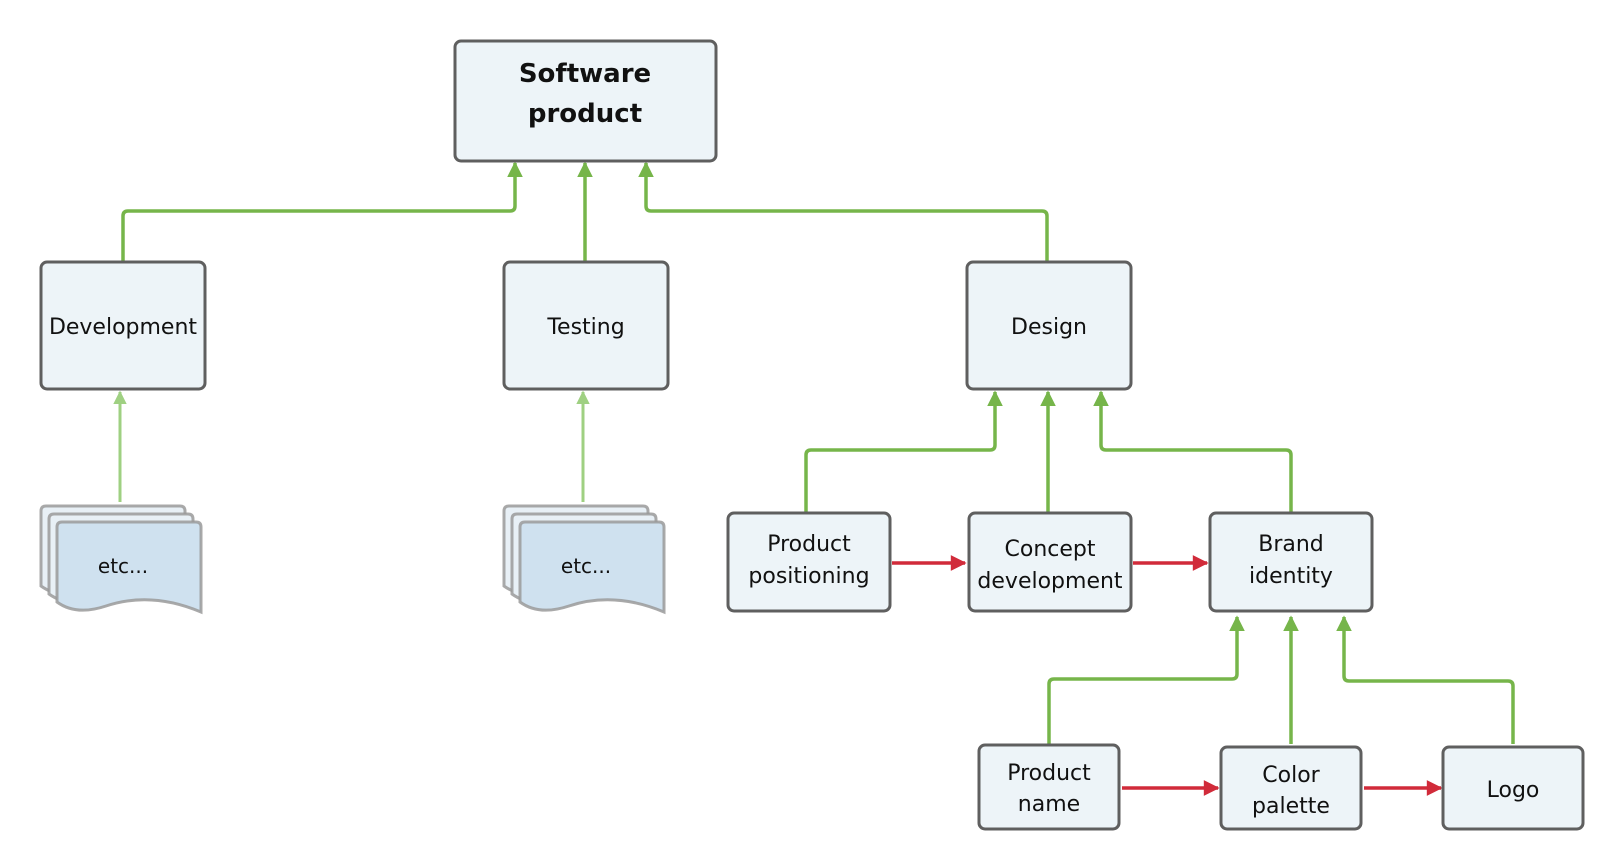  Describe the element at coordinates (1146, 679) in the screenshot. I see `edge-productname-to-brand` at that location.